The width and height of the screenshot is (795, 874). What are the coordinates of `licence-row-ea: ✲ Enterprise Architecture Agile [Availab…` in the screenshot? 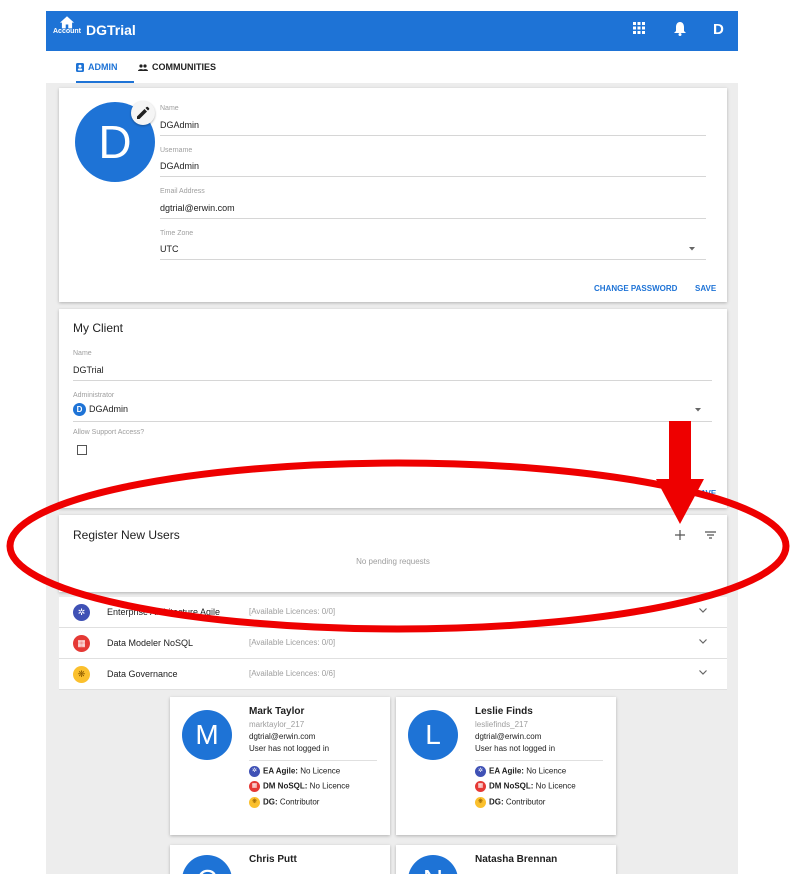 It's located at (393, 612).